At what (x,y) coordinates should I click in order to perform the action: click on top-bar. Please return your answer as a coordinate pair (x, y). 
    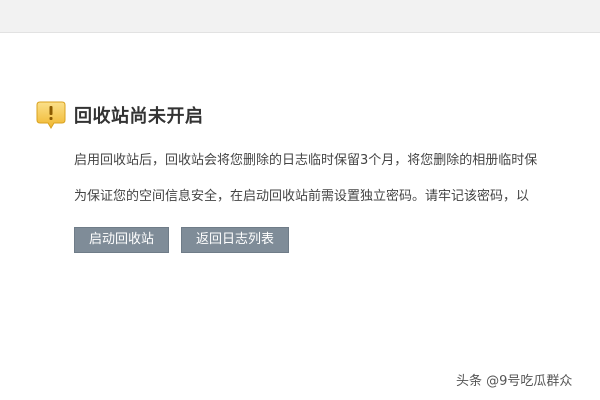
    Looking at the image, I should click on (300, 16).